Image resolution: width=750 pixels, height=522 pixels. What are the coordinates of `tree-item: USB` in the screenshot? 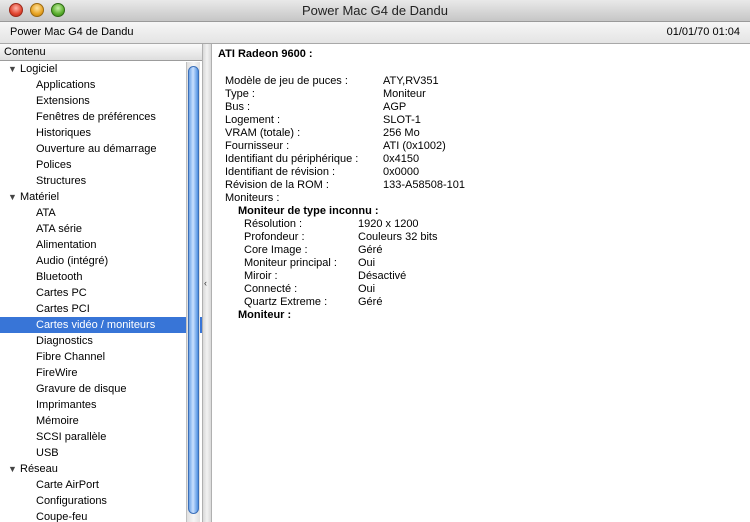 It's located at (101, 453).